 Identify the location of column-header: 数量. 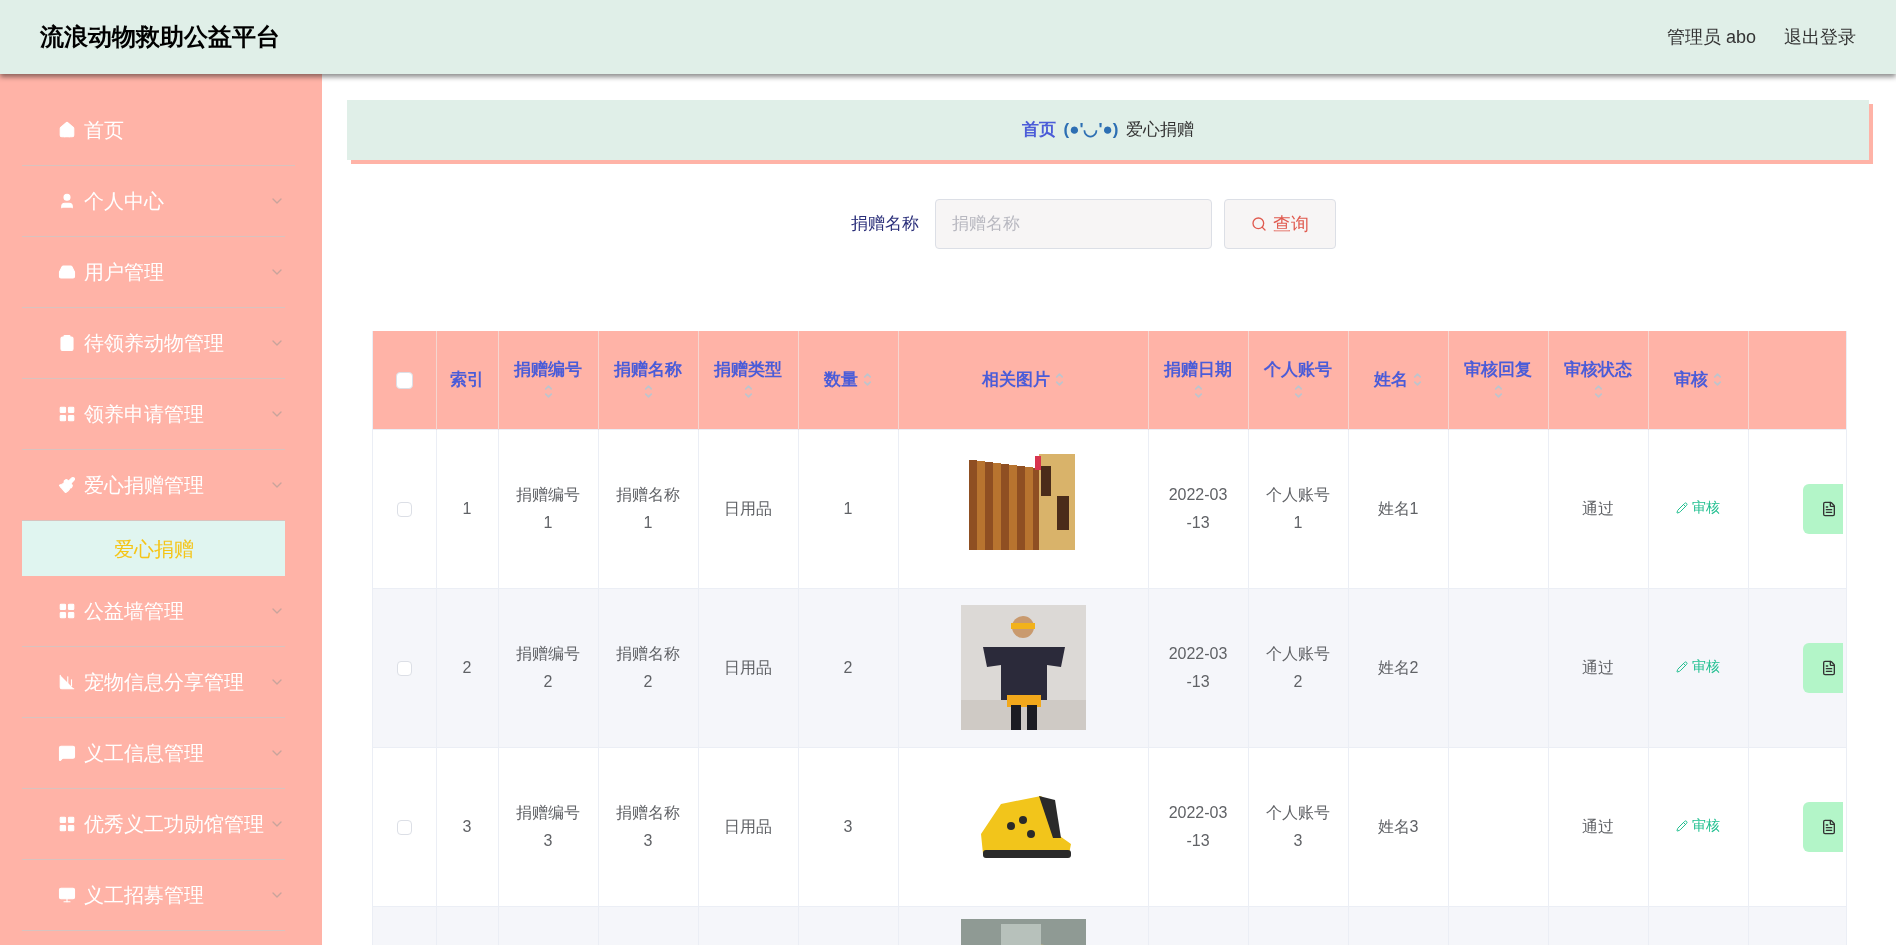
(848, 379).